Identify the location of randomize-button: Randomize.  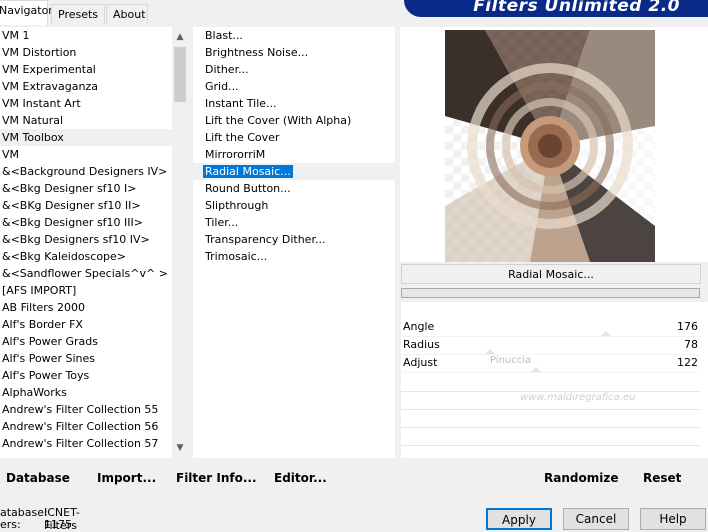
(581, 478).